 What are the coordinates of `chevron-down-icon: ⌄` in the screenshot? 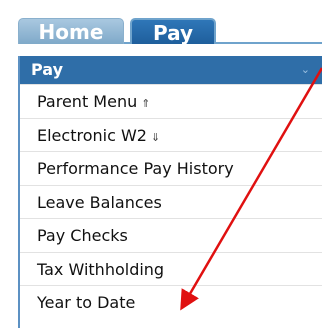 It's located at (305, 69).